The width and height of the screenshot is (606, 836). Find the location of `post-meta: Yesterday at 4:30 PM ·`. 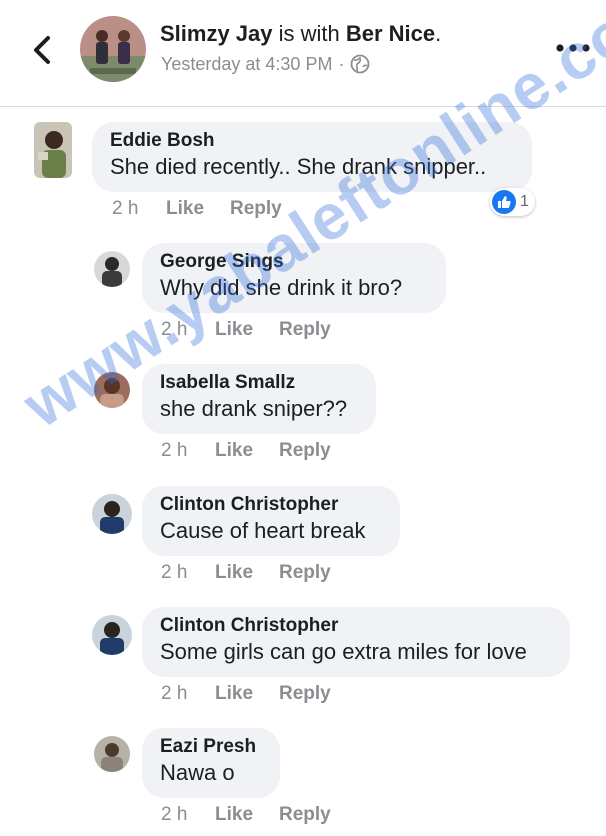

post-meta: Yesterday at 4:30 PM · is located at coordinates (265, 64).